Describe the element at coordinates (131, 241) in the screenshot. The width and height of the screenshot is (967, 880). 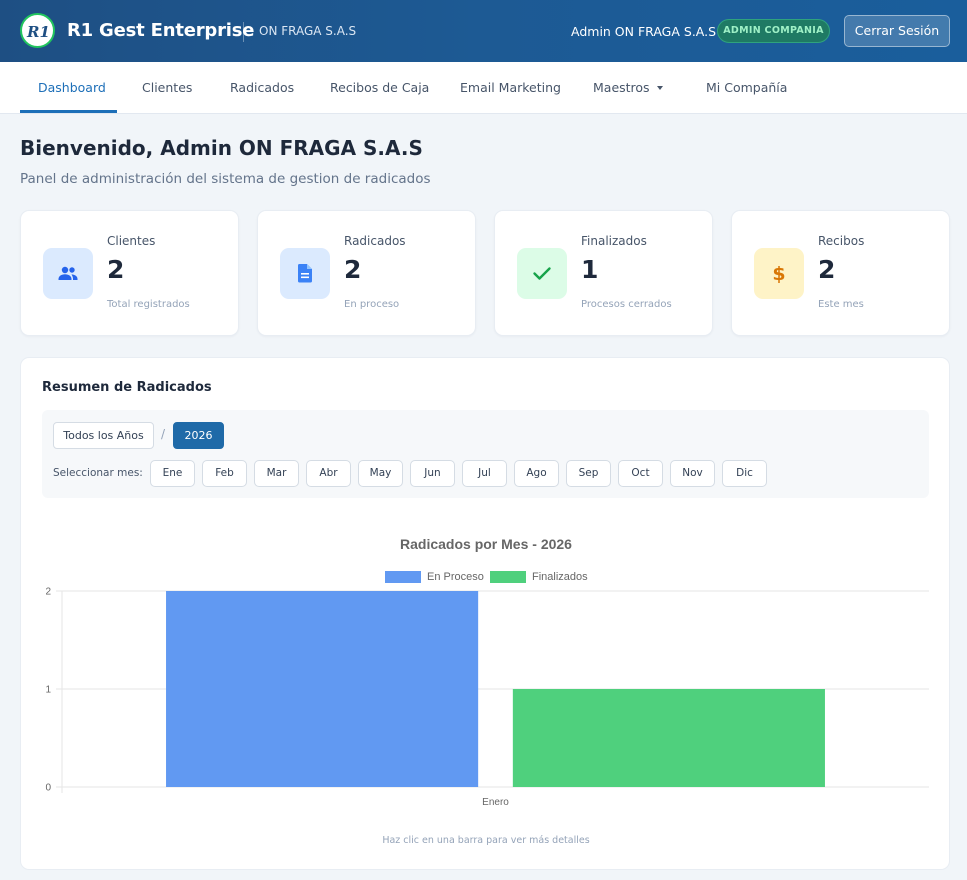
I see `stat-label: Clientes` at that location.